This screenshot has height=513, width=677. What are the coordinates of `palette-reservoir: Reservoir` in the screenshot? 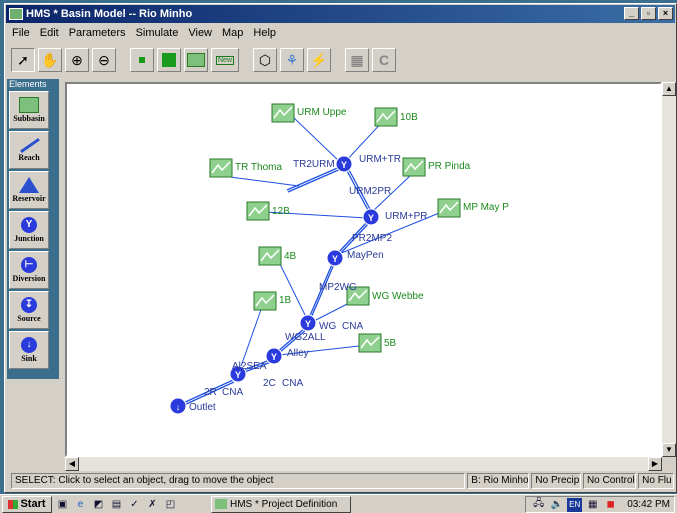 It's located at (29, 190).